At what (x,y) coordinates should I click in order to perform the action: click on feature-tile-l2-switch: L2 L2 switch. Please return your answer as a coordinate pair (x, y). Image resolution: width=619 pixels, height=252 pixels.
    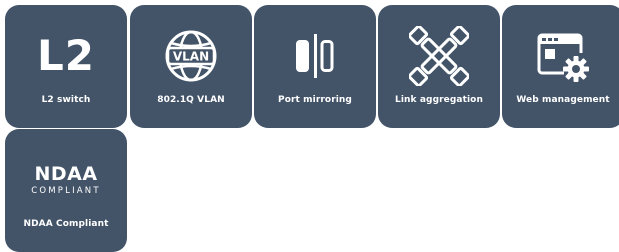
    Looking at the image, I should click on (66, 66).